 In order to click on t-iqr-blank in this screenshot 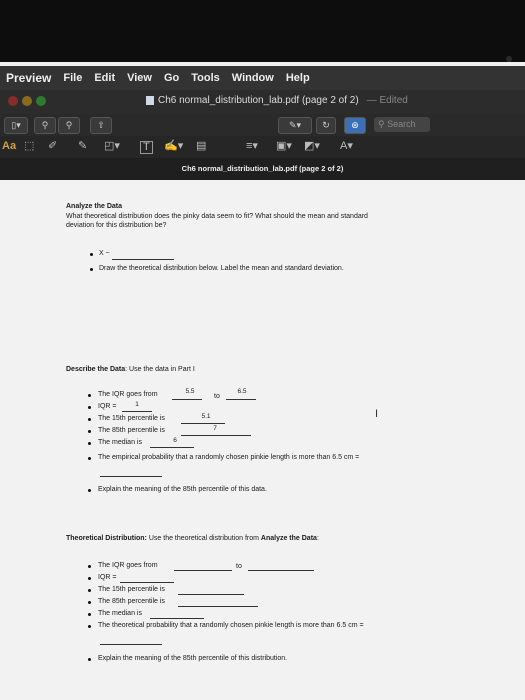, I will do `click(147, 582)`.